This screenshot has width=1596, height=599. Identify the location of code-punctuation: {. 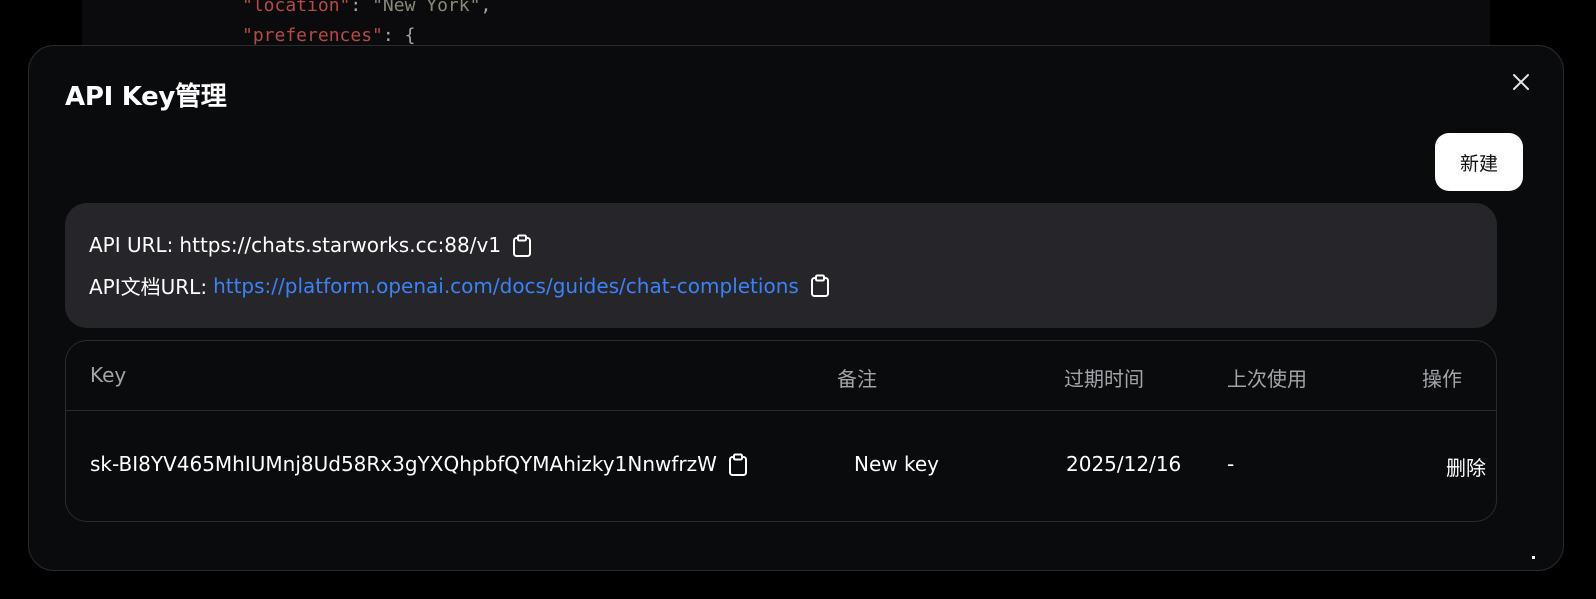
(410, 35).